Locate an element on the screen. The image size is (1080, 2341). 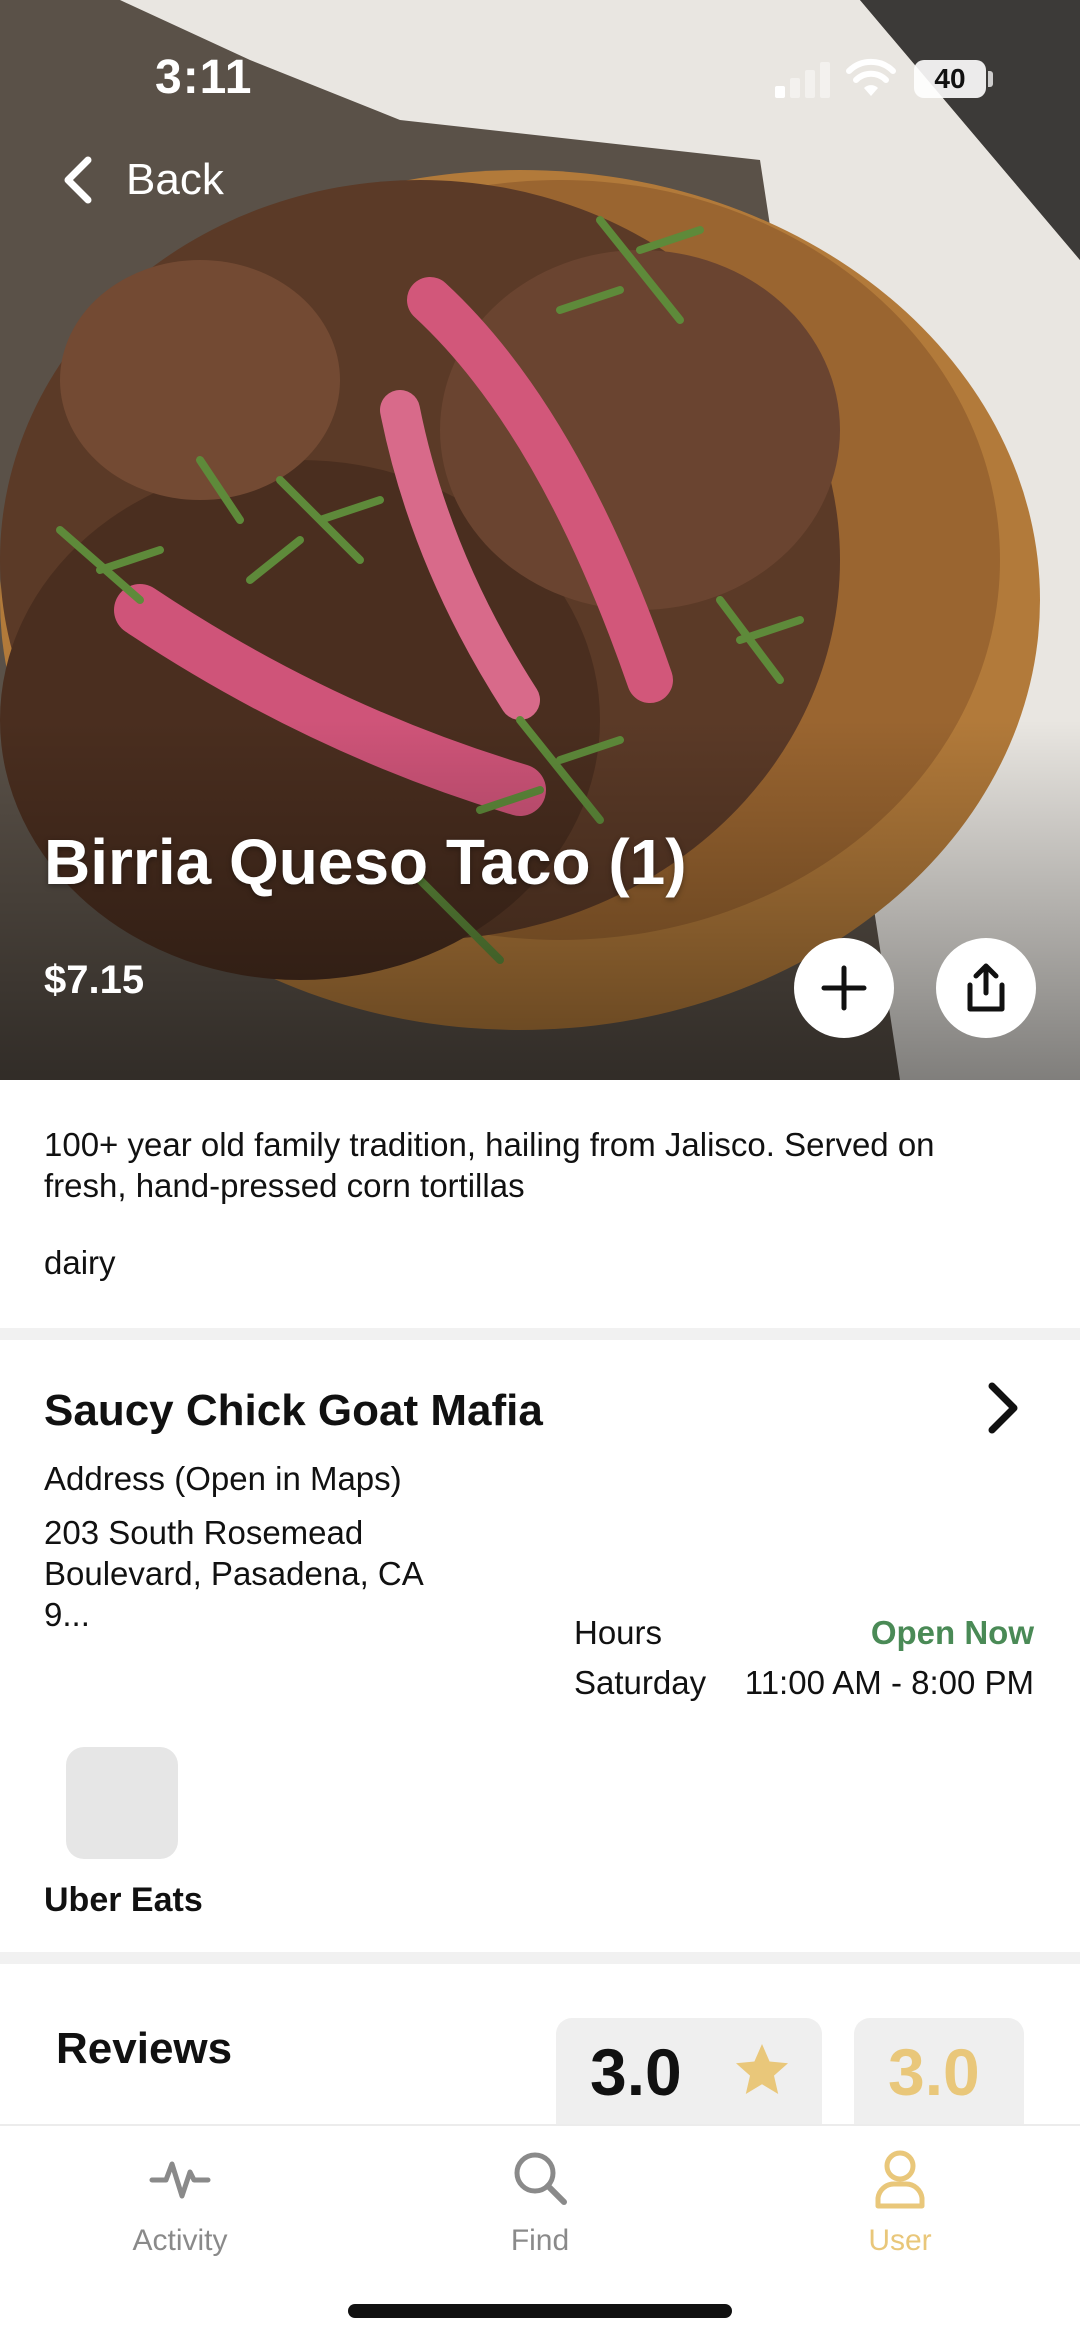
back-label: Back is located at coordinates (175, 179).